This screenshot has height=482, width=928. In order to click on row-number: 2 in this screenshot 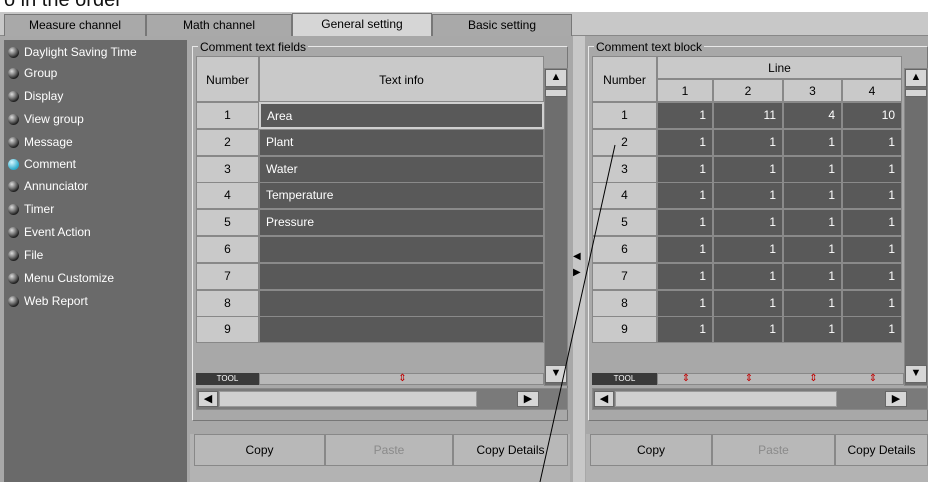, I will do `click(227, 142)`.